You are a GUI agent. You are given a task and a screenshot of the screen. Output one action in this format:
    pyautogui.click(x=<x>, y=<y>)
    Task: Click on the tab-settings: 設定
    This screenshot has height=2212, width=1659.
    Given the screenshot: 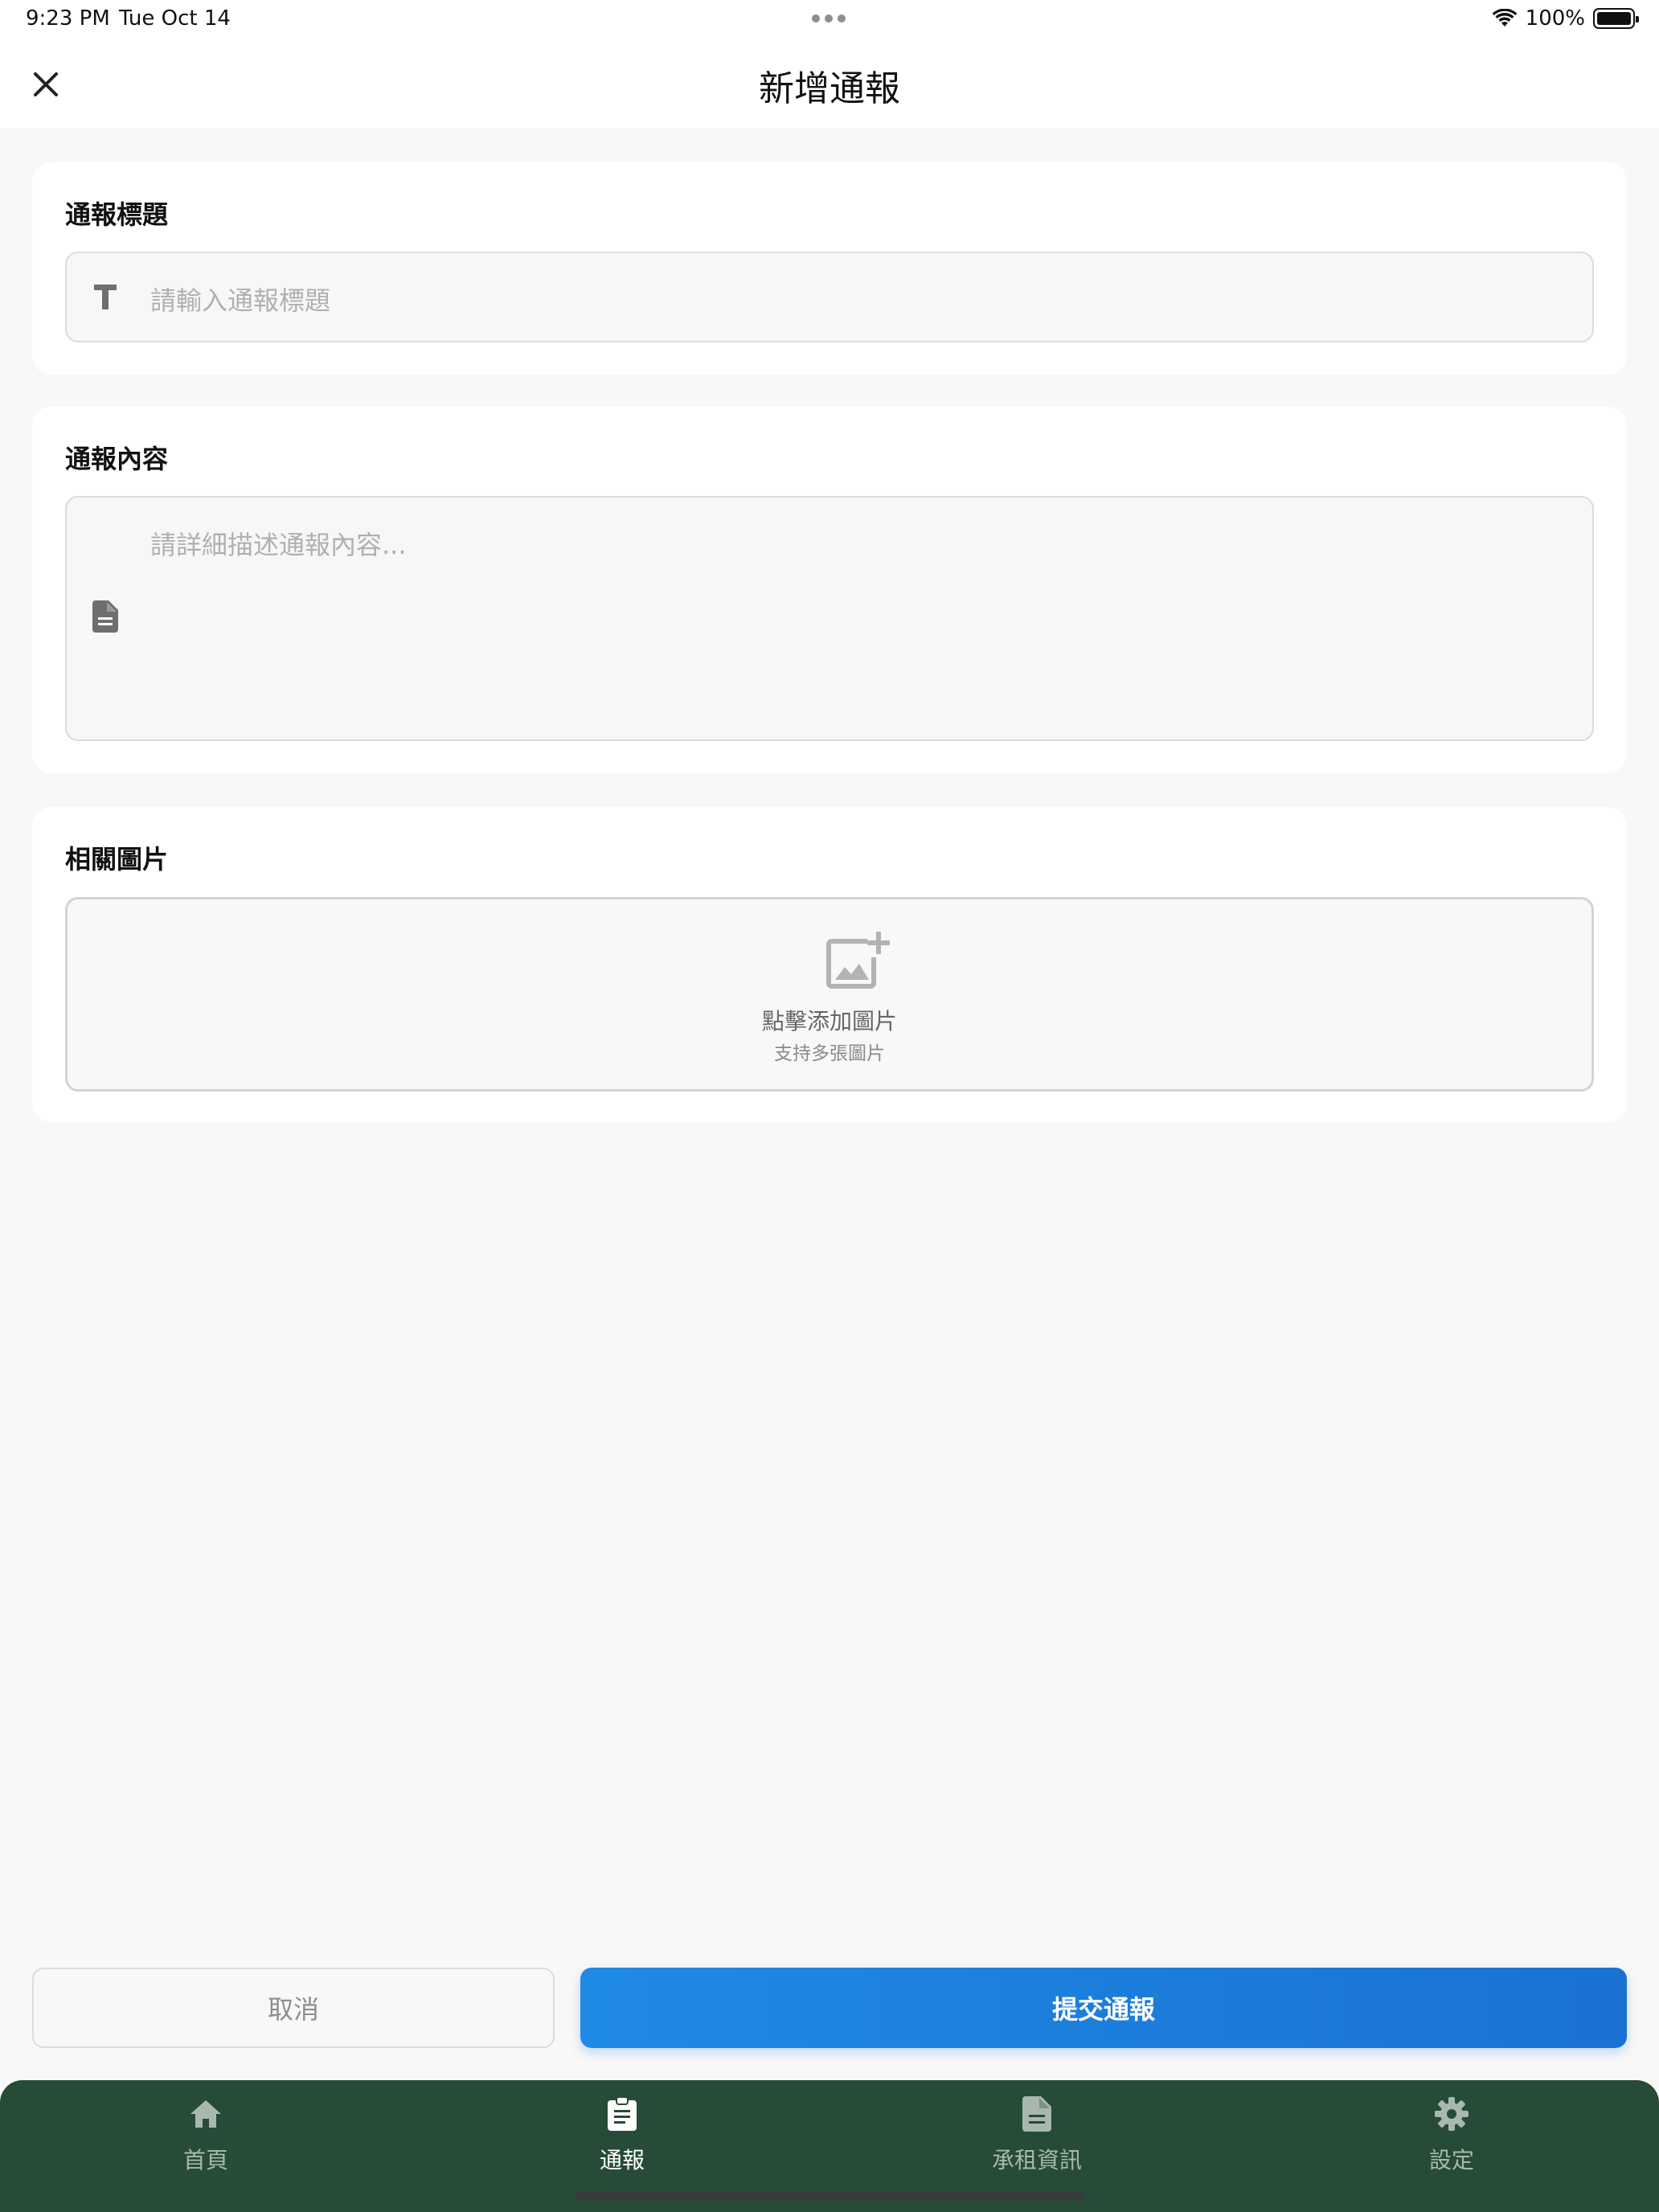 What is the action you would take?
    pyautogui.click(x=1451, y=2146)
    